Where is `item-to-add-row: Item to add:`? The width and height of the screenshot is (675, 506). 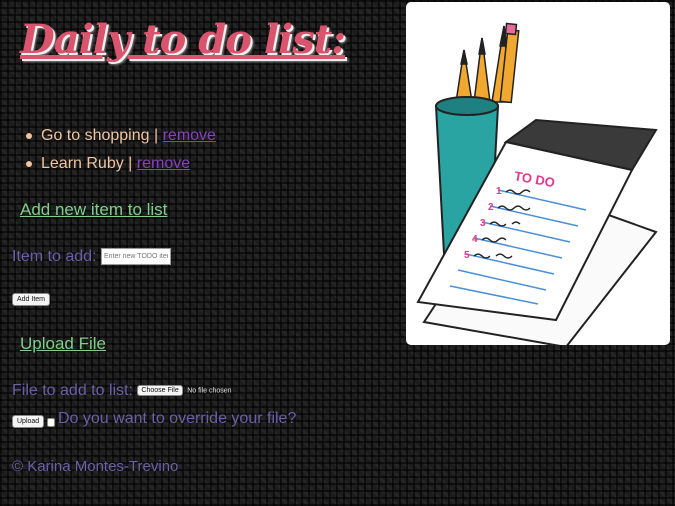 item-to-add-row: Item to add: is located at coordinates (91, 257).